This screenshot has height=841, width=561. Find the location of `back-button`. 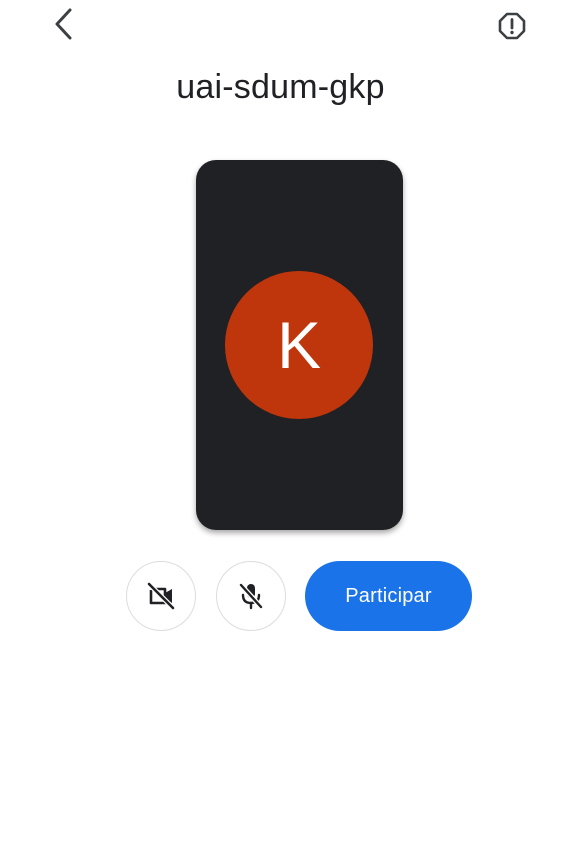

back-button is located at coordinates (64, 24).